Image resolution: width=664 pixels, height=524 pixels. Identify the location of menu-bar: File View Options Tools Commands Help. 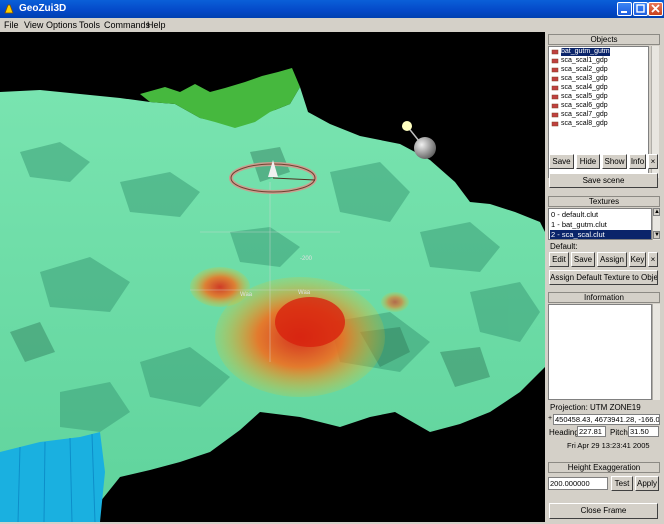
(332, 25).